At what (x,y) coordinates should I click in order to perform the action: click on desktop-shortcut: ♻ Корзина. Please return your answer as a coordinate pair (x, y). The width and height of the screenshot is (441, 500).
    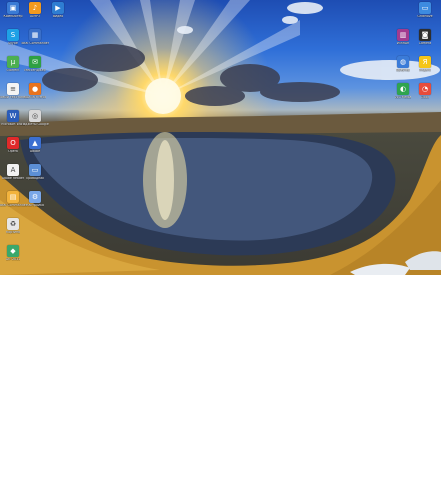
    Looking at the image, I should click on (13, 226).